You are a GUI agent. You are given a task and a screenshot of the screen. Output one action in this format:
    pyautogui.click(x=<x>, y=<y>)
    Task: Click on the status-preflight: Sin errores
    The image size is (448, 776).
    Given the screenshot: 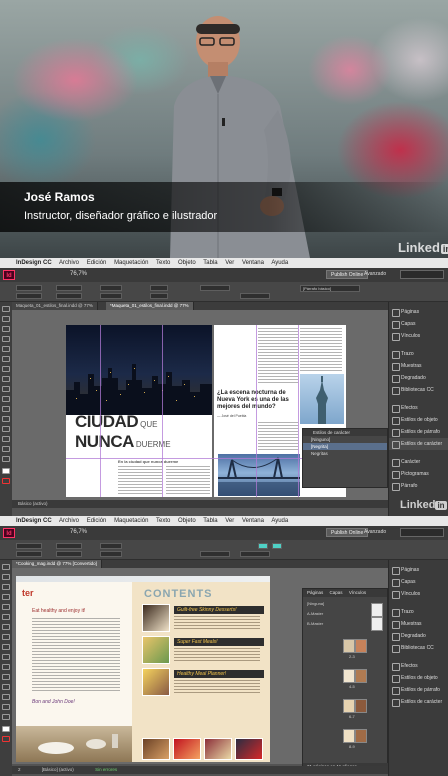 What is the action you would take?
    pyautogui.click(x=106, y=769)
    